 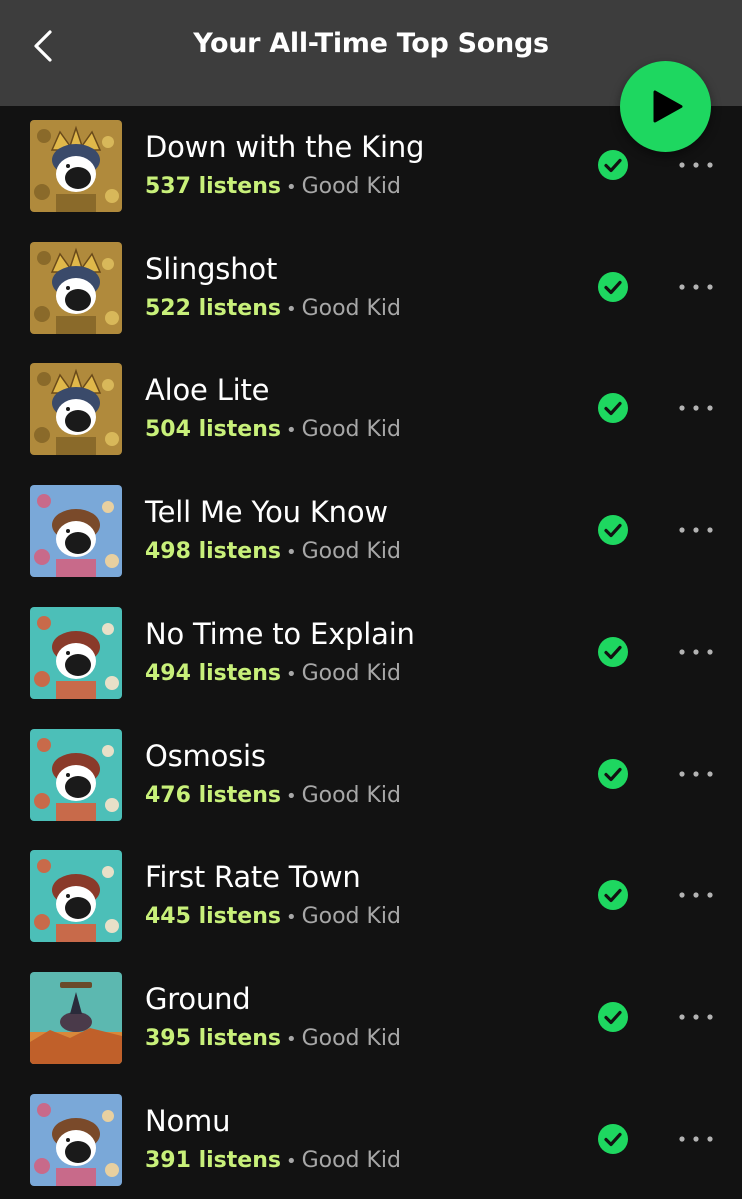 I want to click on listen-count: 522 listens, so click(x=213, y=308).